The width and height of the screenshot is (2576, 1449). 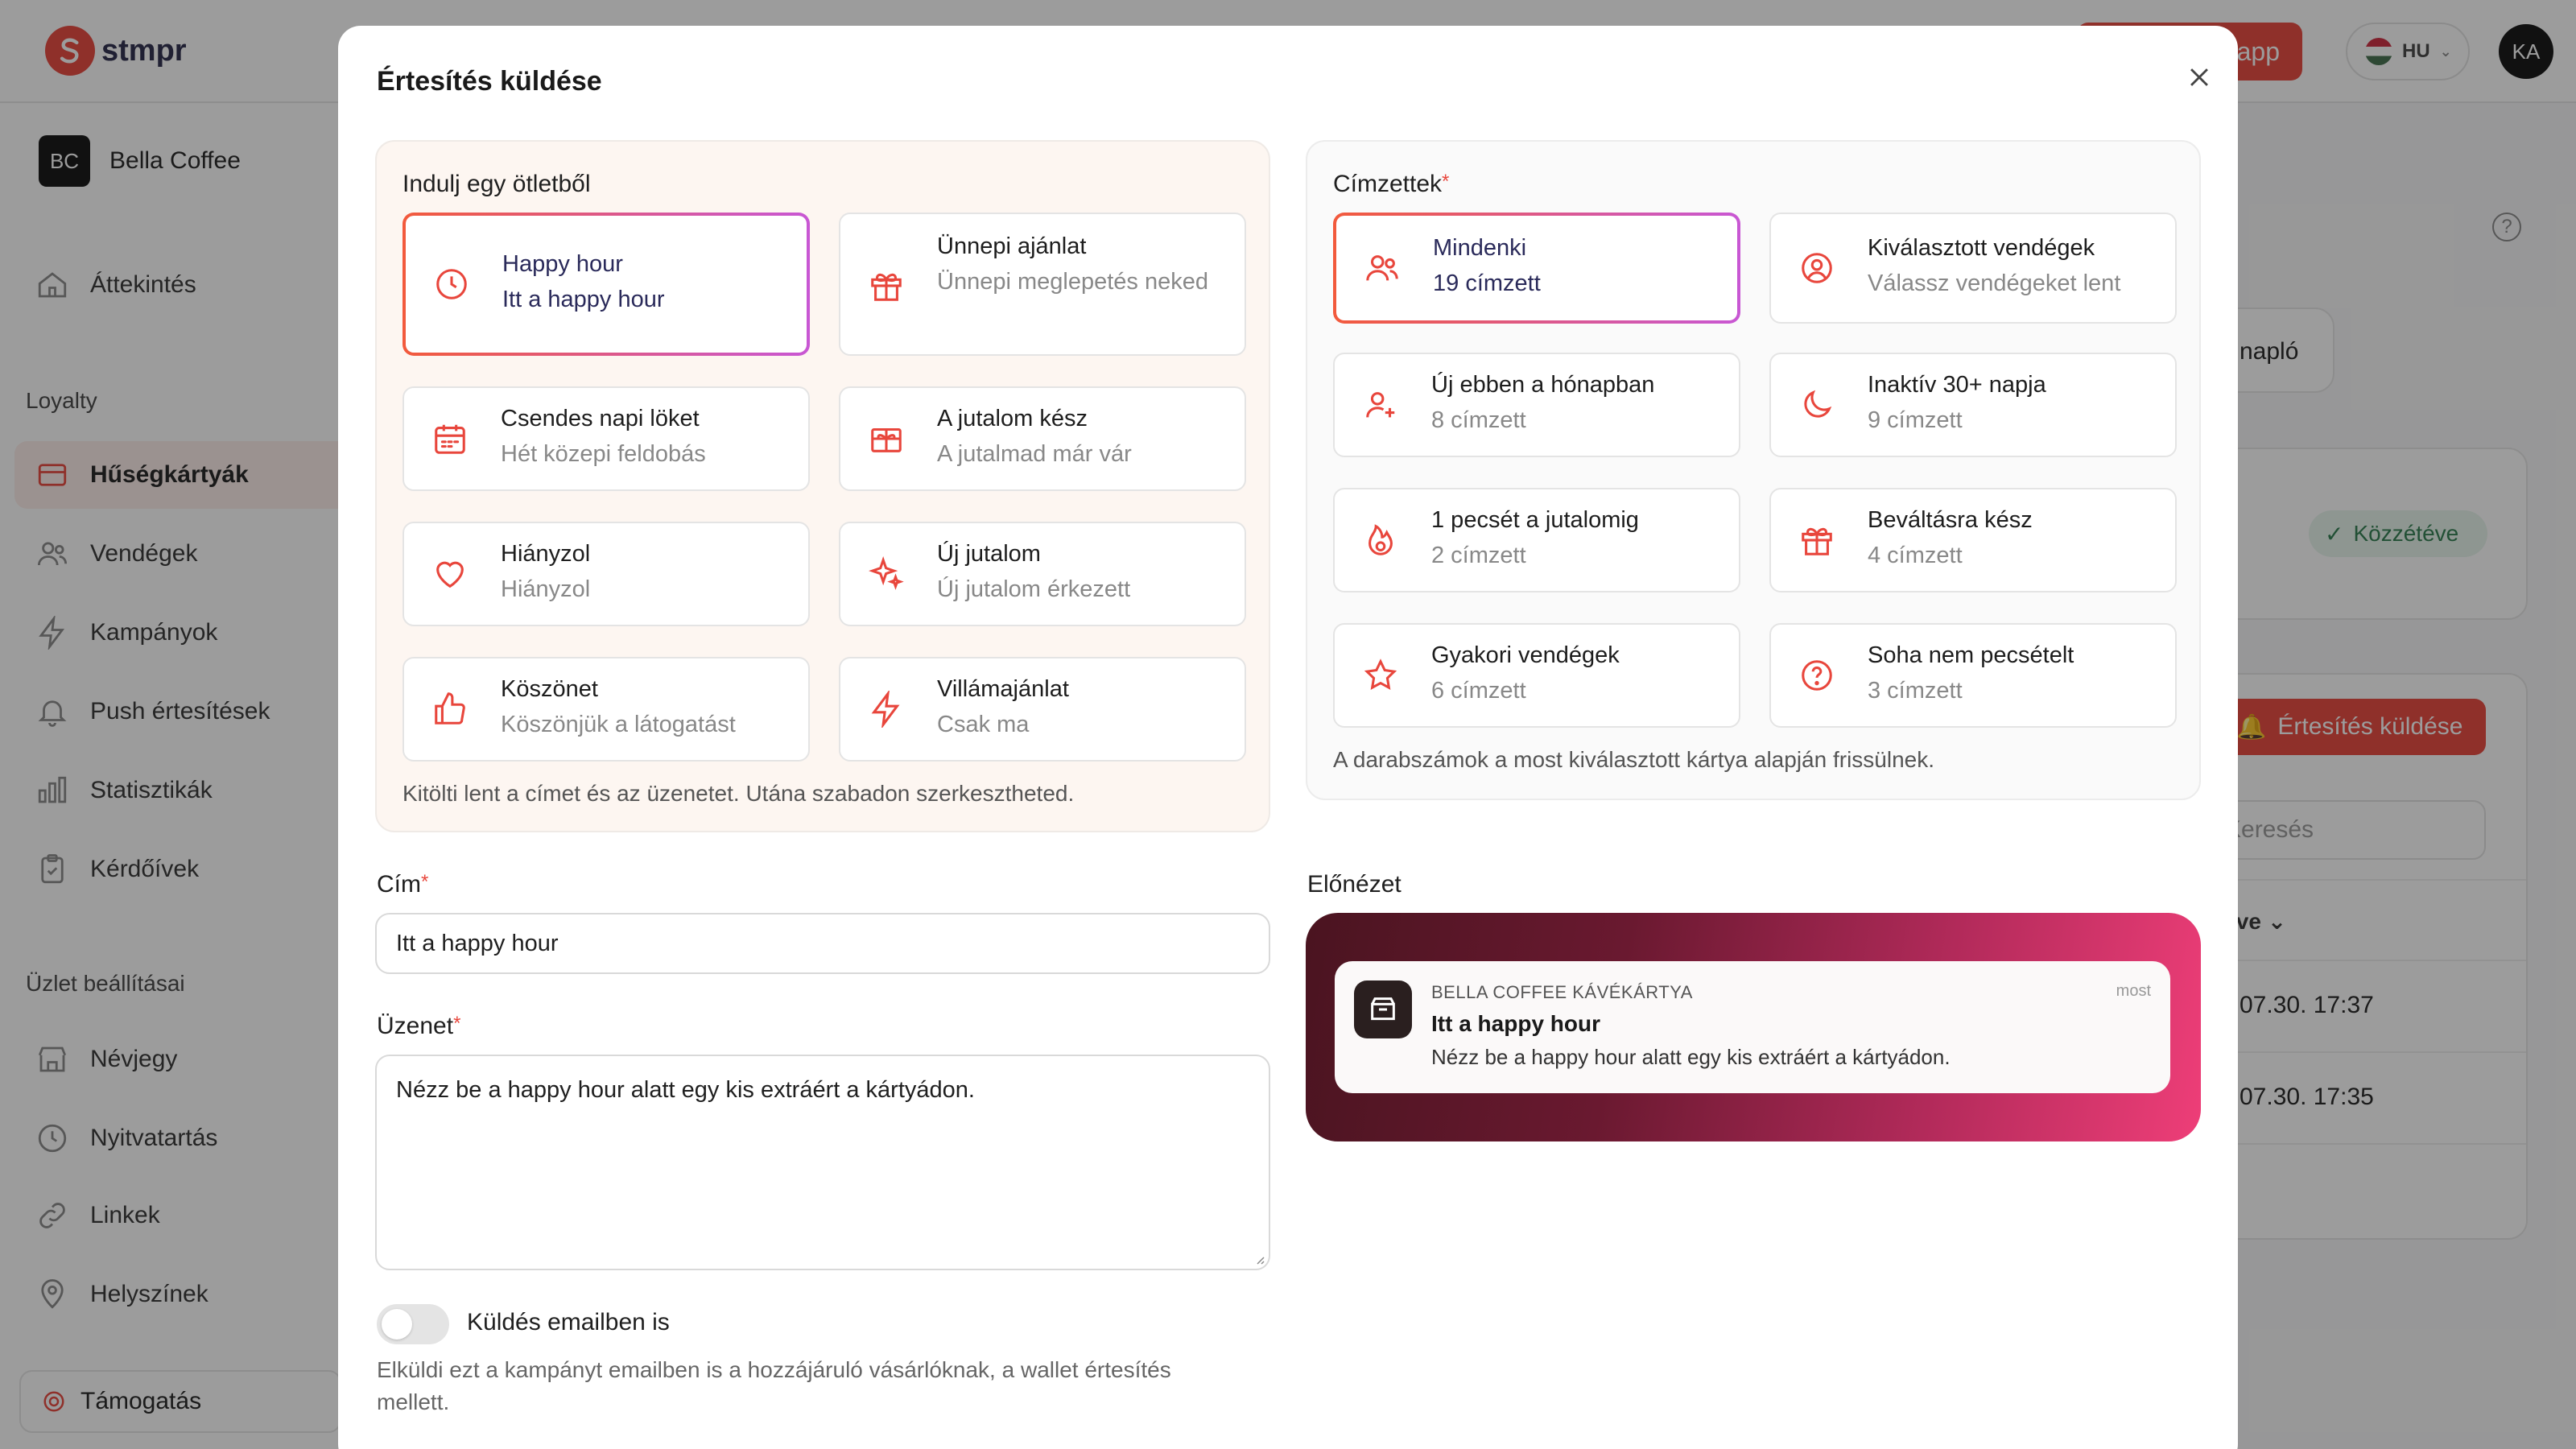 I want to click on option-subtitle: Csak ma, so click(x=983, y=724).